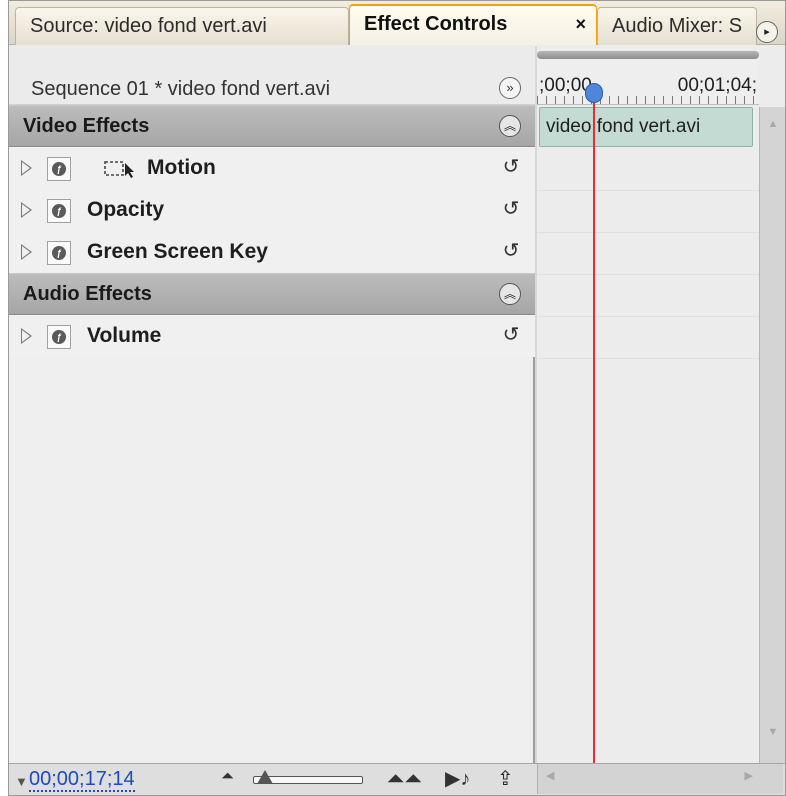 The width and height of the screenshot is (786, 796). What do you see at coordinates (511, 209) in the screenshot?
I see `reset-opacity-icon: ↺` at bounding box center [511, 209].